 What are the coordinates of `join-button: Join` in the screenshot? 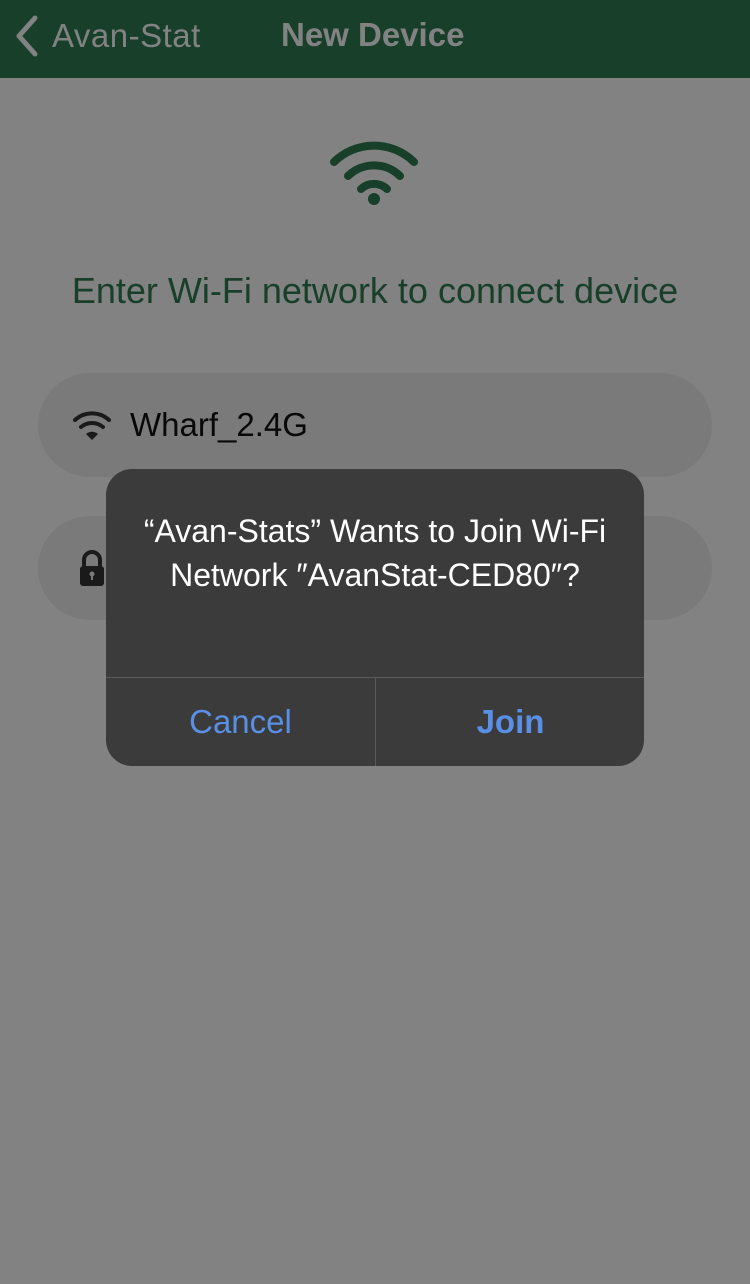 It's located at (510, 722).